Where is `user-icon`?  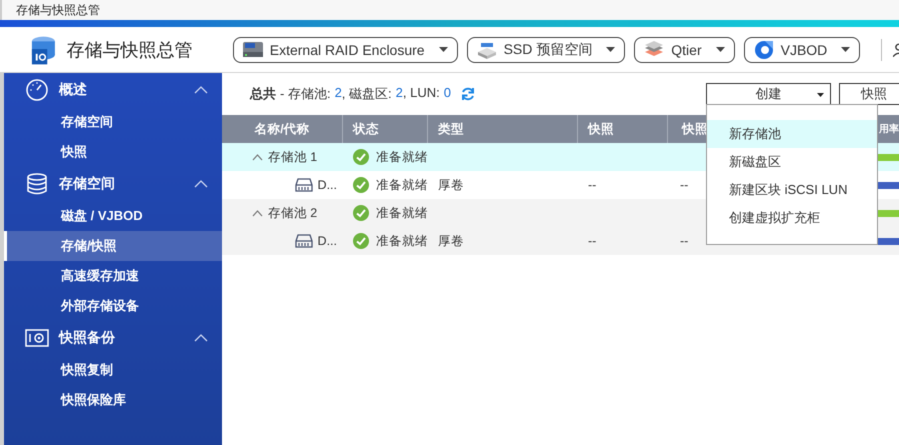 user-icon is located at coordinates (896, 49).